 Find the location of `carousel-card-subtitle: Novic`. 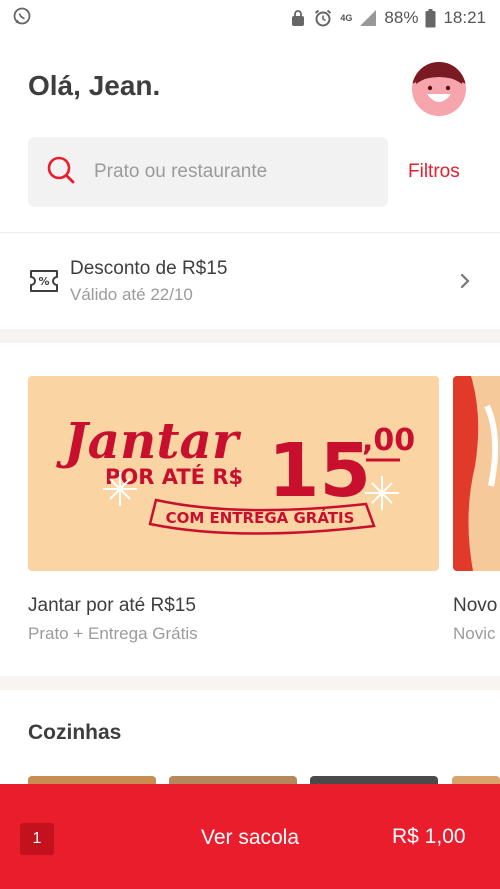

carousel-card-subtitle: Novic is located at coordinates (474, 633).